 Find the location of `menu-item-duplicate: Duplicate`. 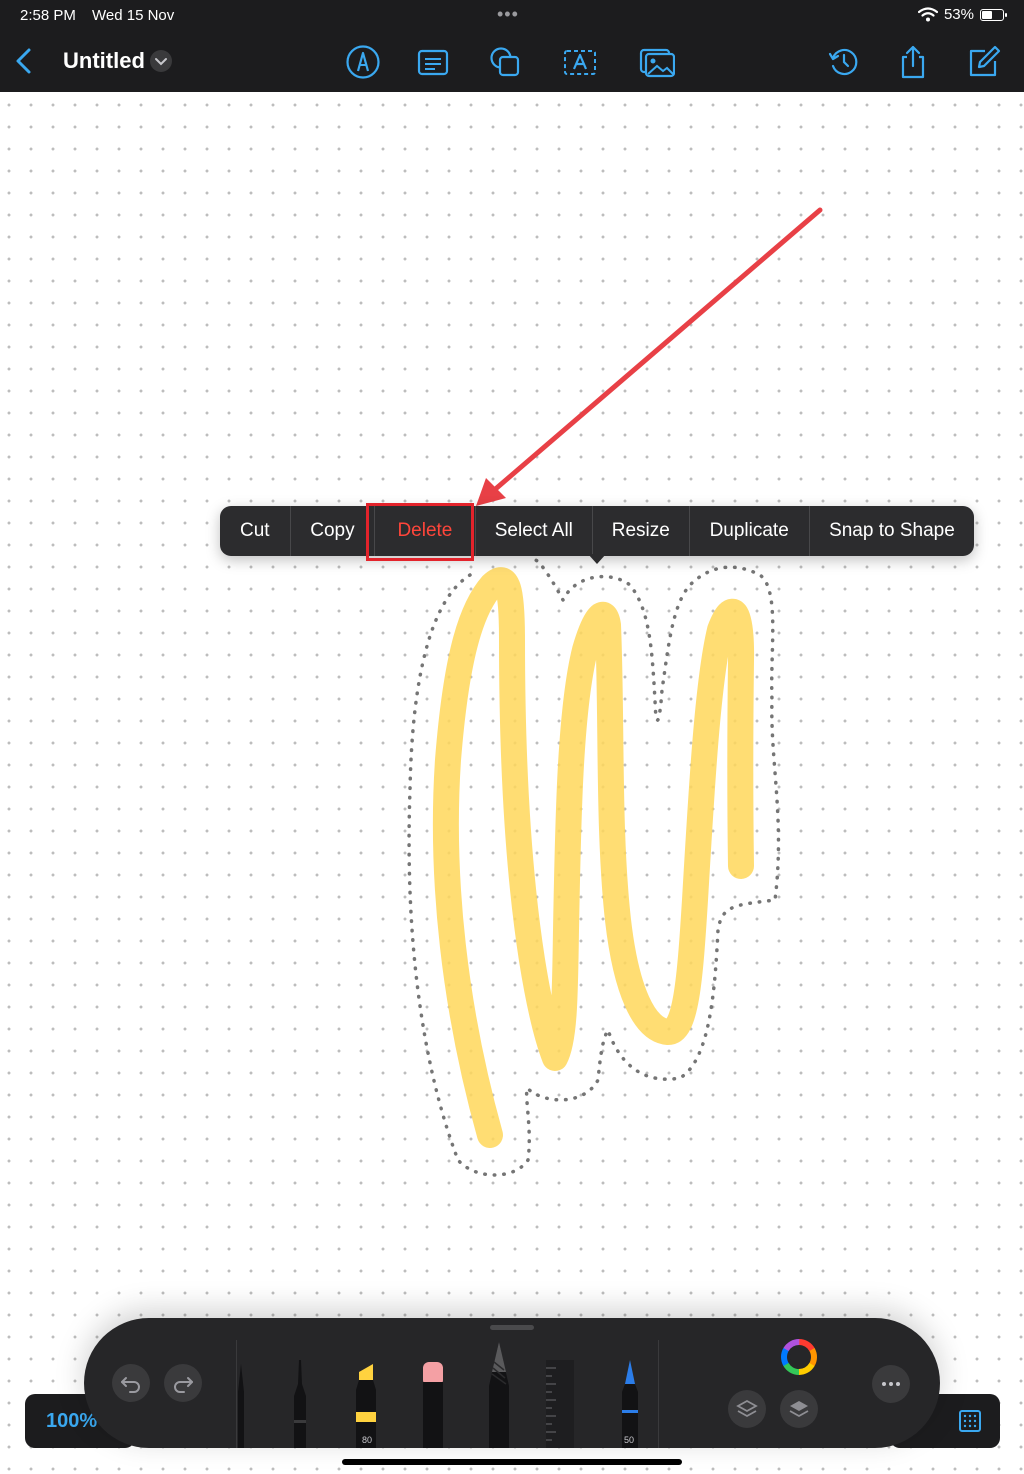

menu-item-duplicate: Duplicate is located at coordinates (750, 531).